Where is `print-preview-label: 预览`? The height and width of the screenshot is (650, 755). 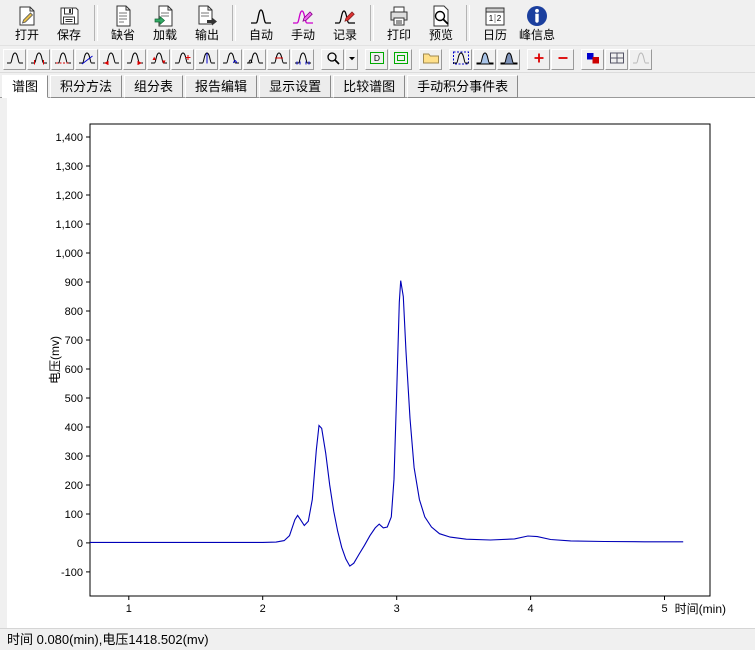 print-preview-label: 预览 is located at coordinates (440, 35).